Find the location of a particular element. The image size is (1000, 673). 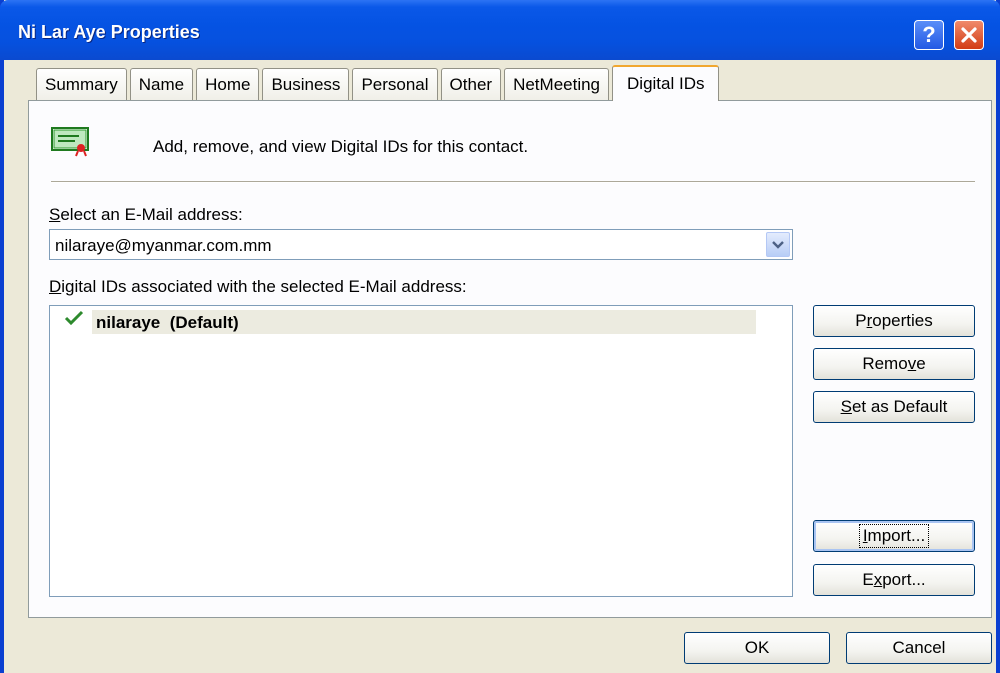

help-button: ? is located at coordinates (929, 35).